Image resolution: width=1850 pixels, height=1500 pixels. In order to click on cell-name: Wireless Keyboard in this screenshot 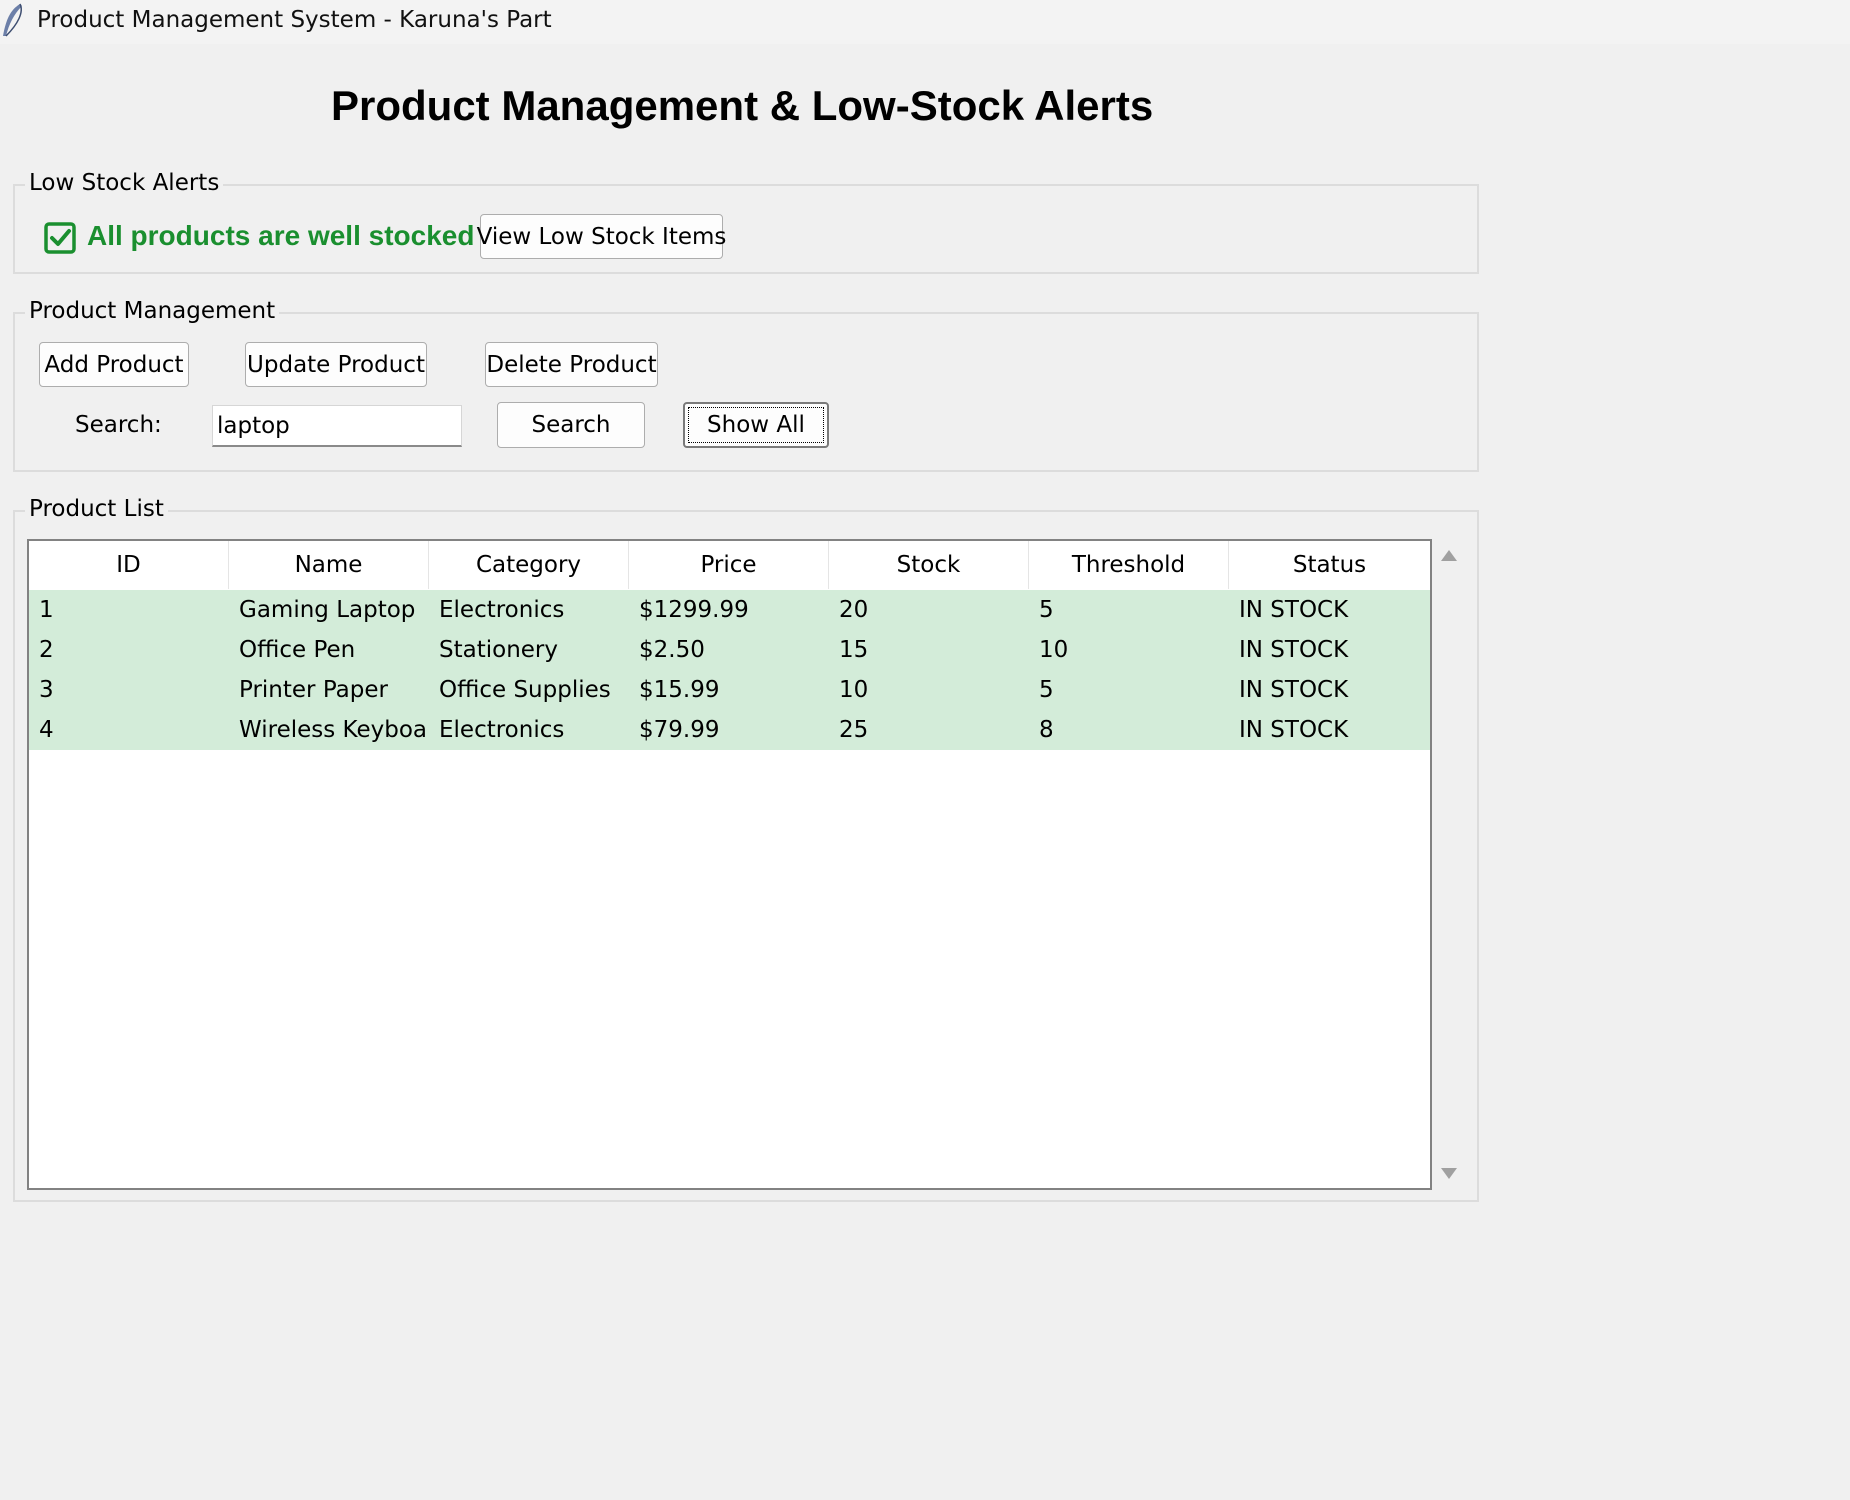, I will do `click(334, 730)`.